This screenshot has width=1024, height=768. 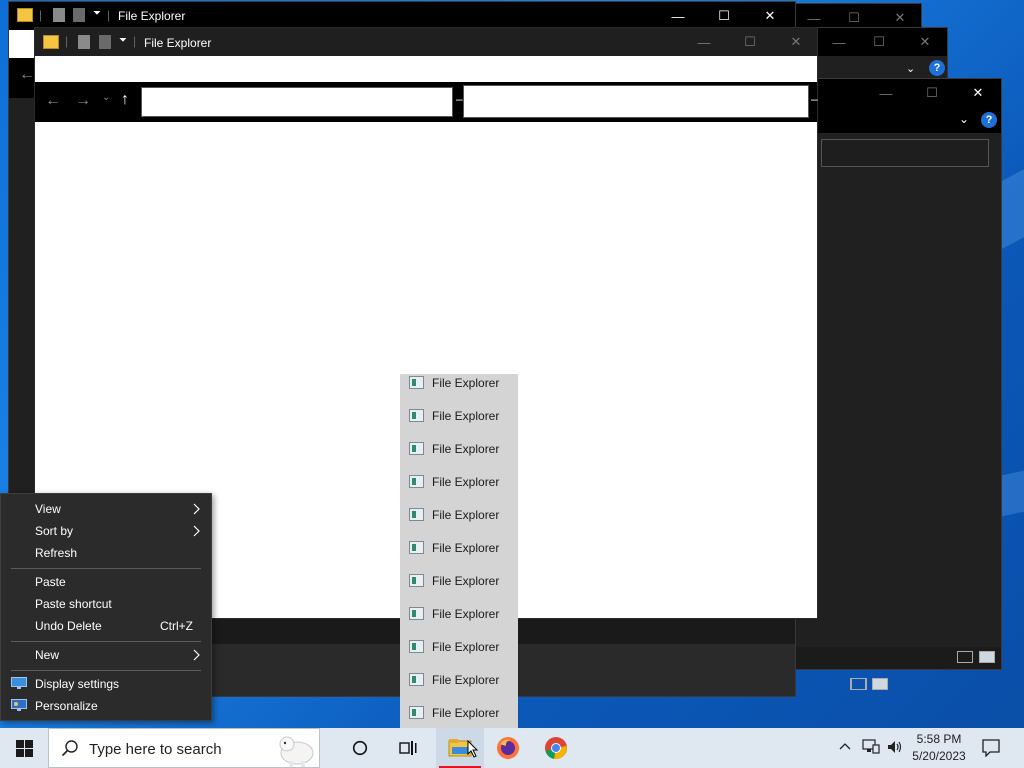 I want to click on window-title: File Explorer, so click(x=152, y=16).